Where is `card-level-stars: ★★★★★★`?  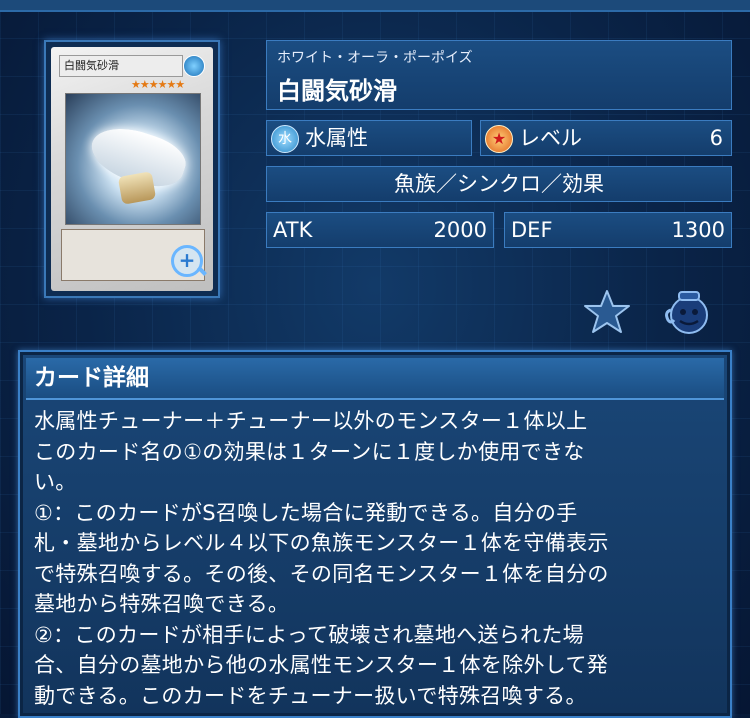 card-level-stars: ★★★★★★ is located at coordinates (158, 84).